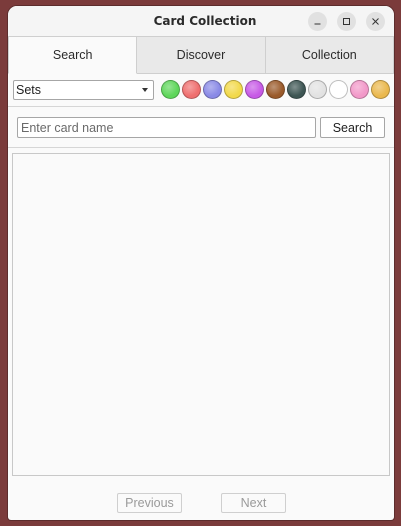 This screenshot has height=526, width=401. I want to click on set-select: Sets, so click(83, 90).